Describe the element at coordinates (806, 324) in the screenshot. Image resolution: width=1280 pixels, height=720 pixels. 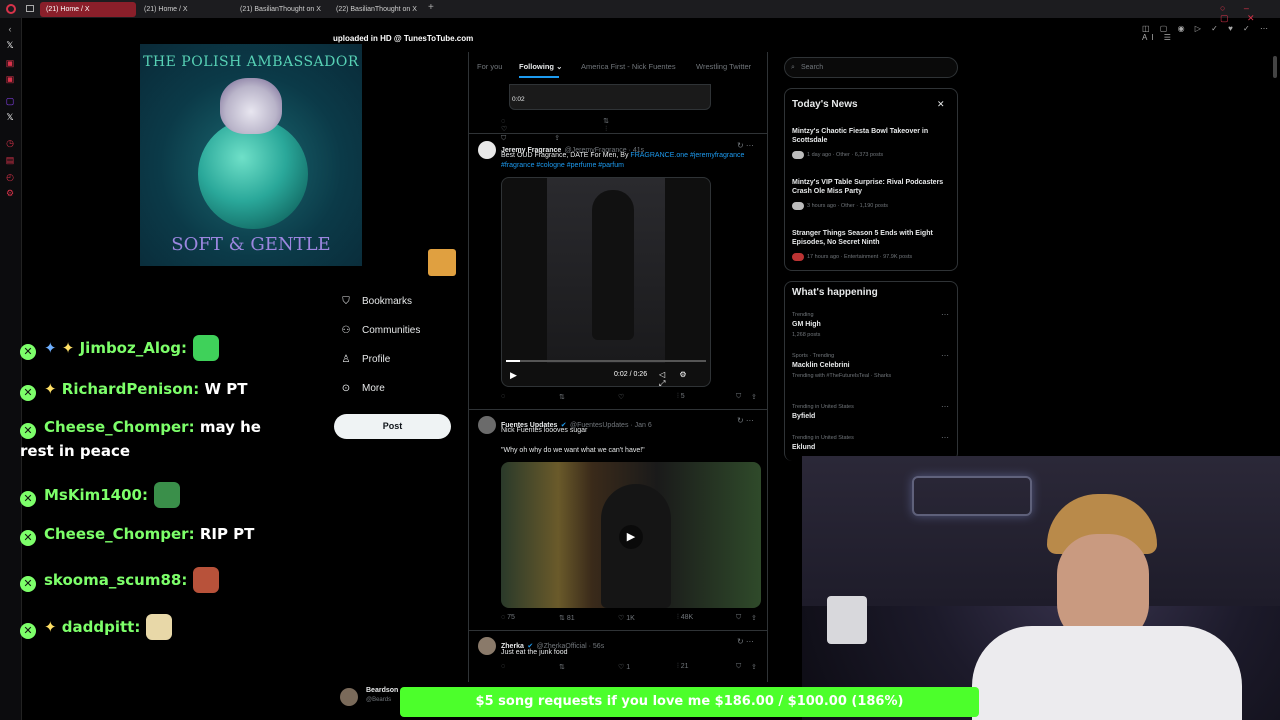
I see `trend-name: GM High` at that location.